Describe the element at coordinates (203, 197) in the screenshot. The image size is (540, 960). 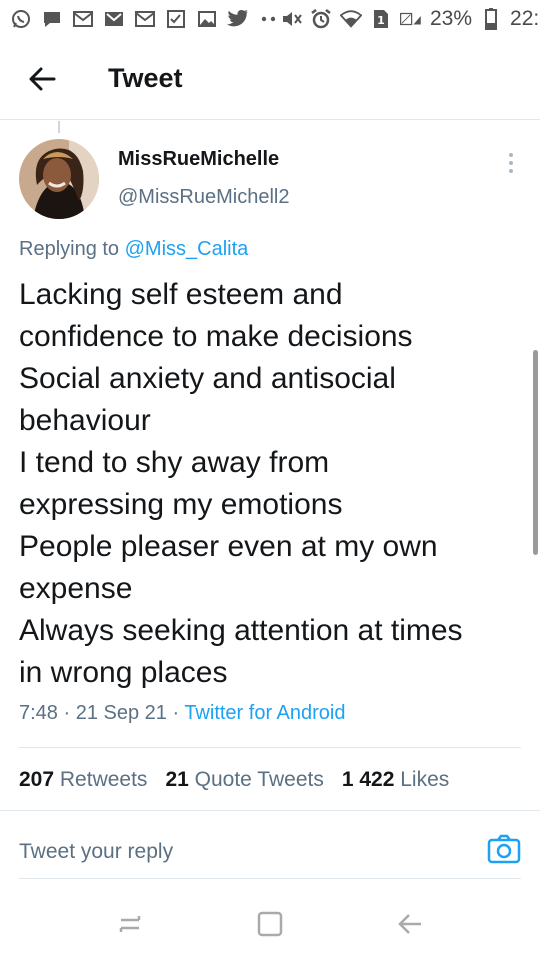
I see `user-handle: @MissRueMichell2` at that location.